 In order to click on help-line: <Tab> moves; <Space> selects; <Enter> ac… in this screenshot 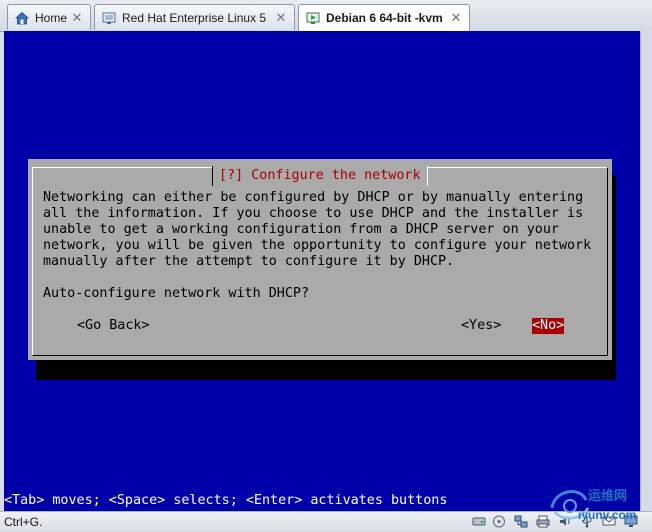, I will do `click(226, 500)`.